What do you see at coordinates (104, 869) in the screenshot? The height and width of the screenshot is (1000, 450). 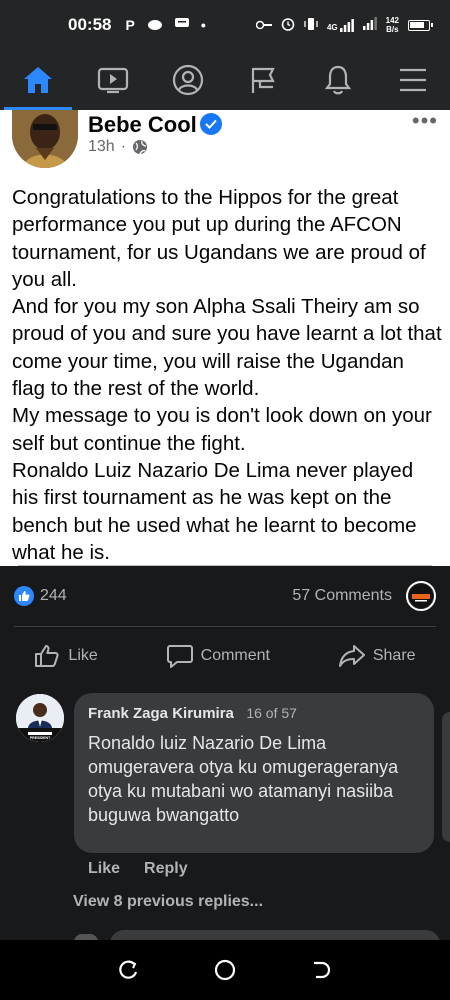 I see `comment-like-button: Like` at bounding box center [104, 869].